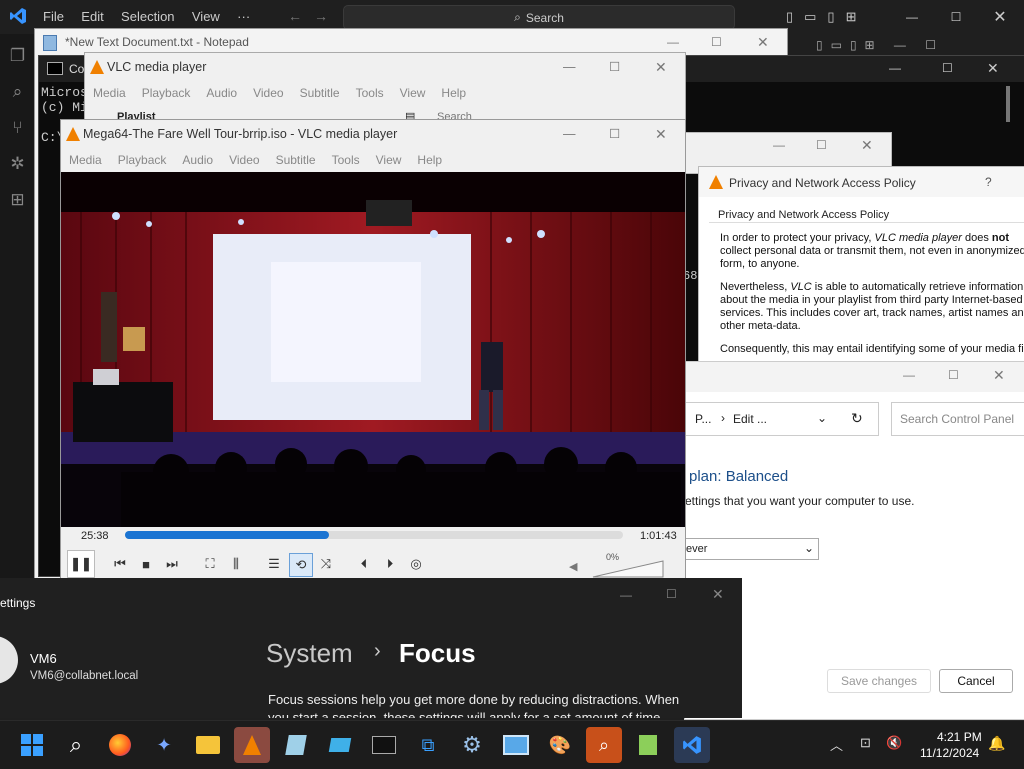 This screenshot has height=769, width=1024. What do you see at coordinates (956, 17) in the screenshot?
I see `vscode-maximize-icon: ☐` at bounding box center [956, 17].